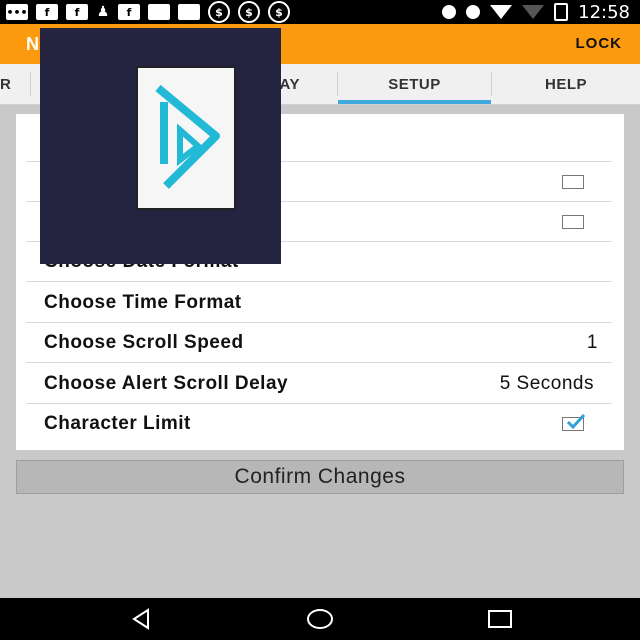  Describe the element at coordinates (103, 12) in the screenshot. I see `person-icon: ♟` at that location.